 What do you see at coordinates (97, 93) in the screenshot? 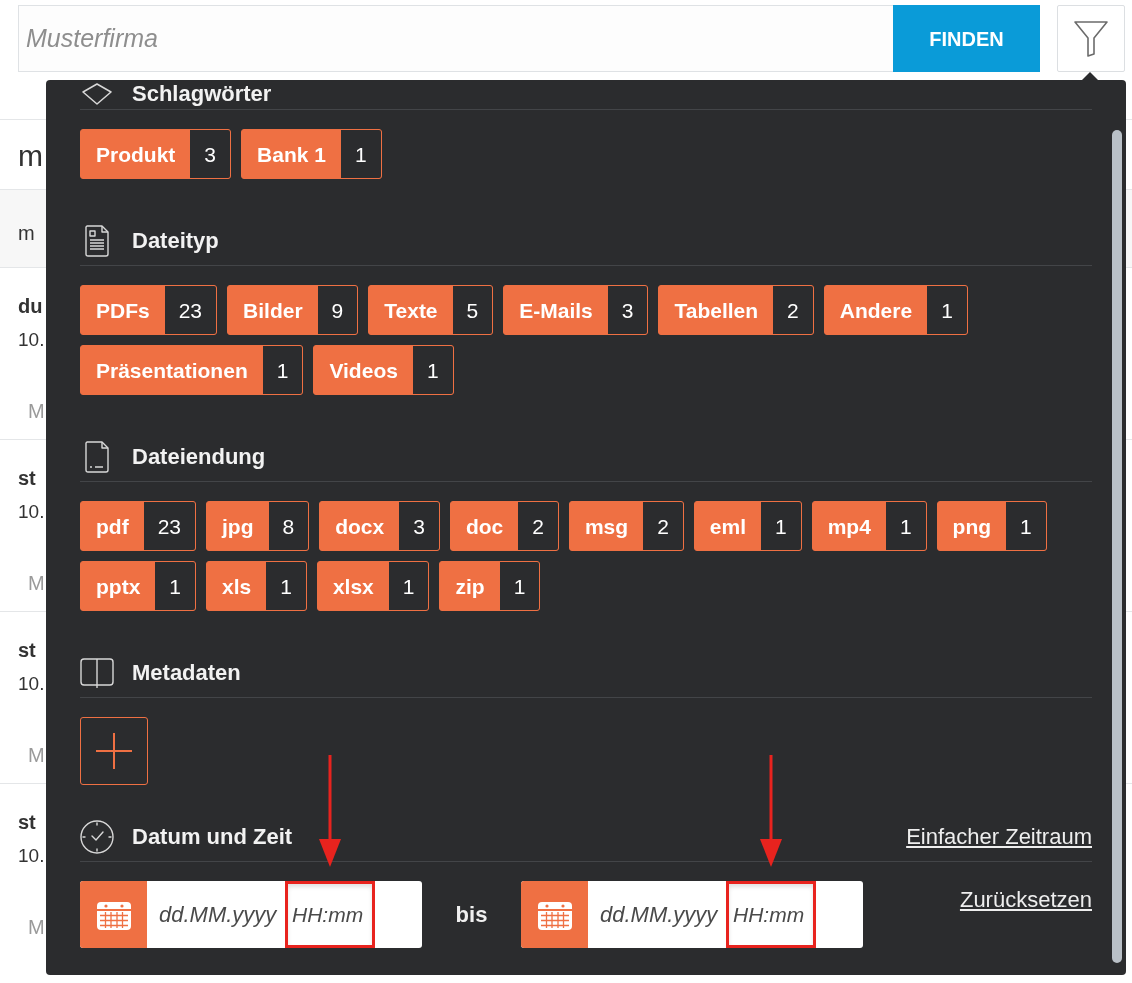
I see `tag-icon` at bounding box center [97, 93].